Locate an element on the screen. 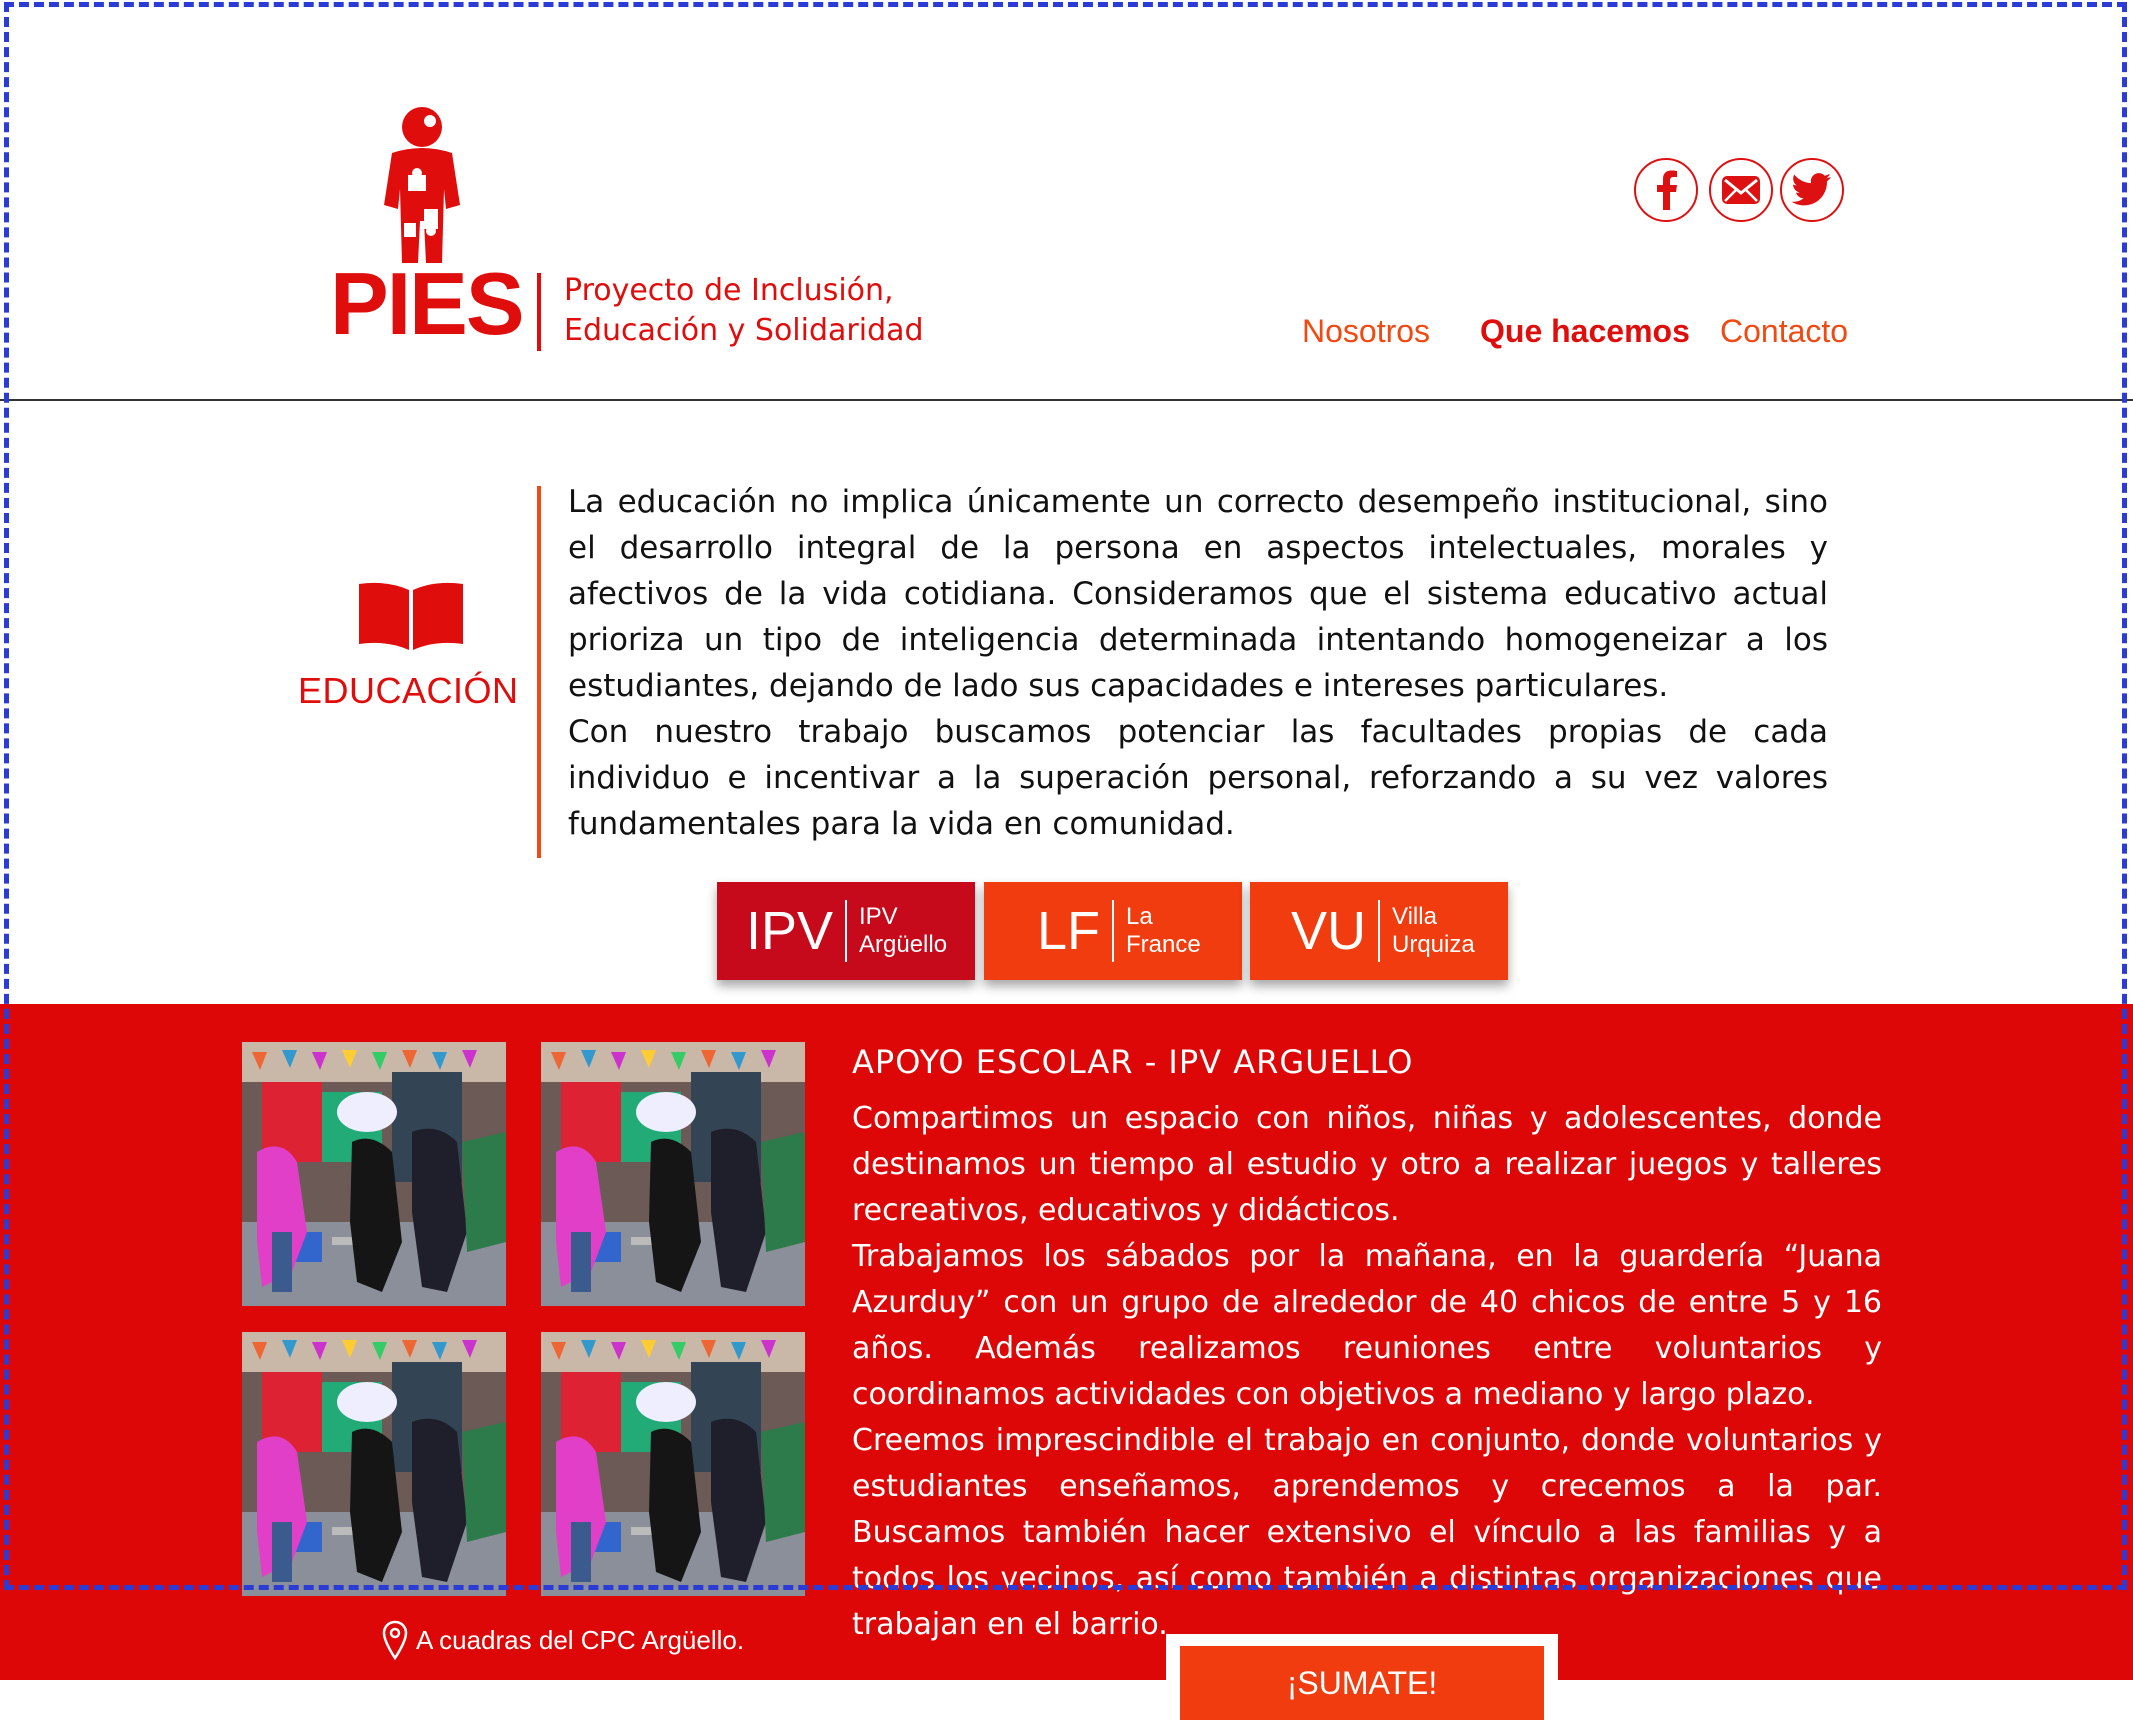 This screenshot has height=1725, width=2133. location-name-line2: Argüello is located at coordinates (903, 944).